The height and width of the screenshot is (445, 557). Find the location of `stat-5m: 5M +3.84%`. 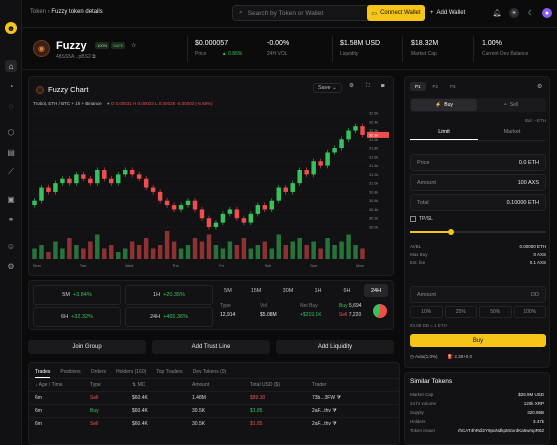

stat-5m: 5M +3.84% is located at coordinates (77, 295).